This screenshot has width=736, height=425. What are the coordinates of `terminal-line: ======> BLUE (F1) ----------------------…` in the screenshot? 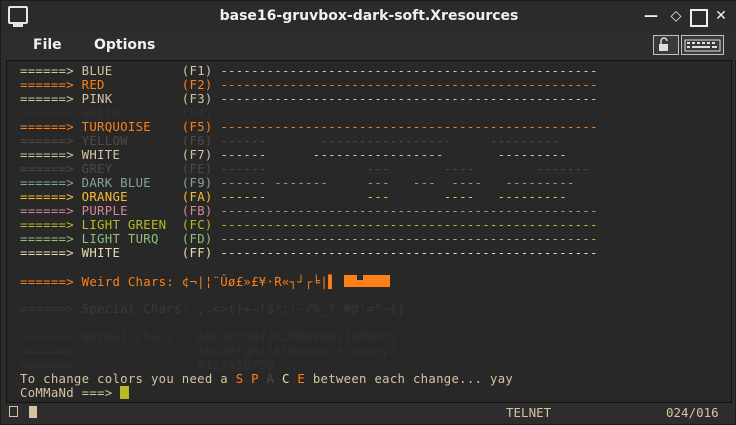 It's located at (309, 71).